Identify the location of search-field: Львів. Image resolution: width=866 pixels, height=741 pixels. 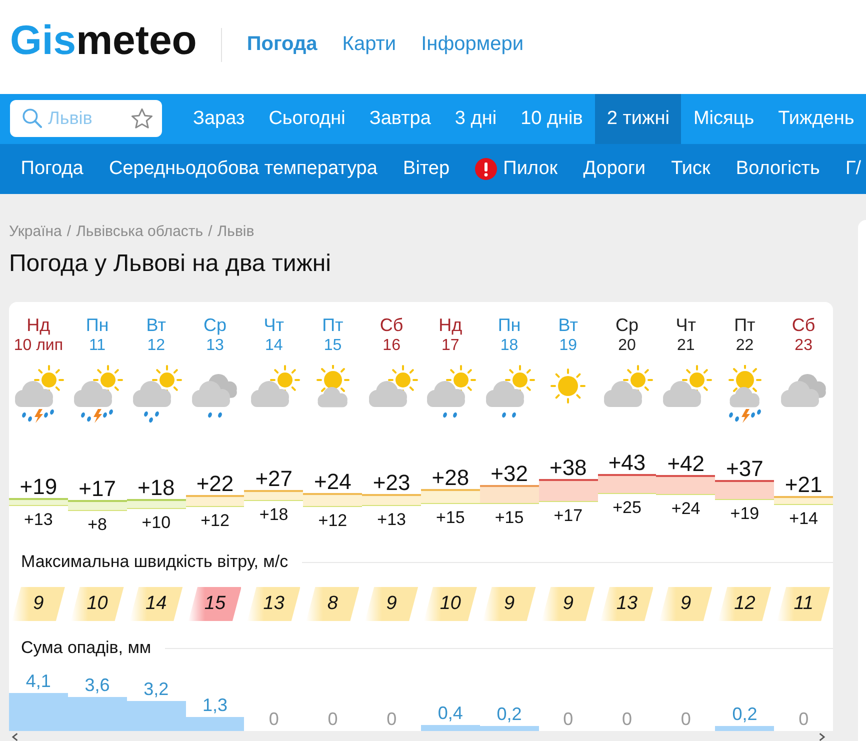
(86, 118).